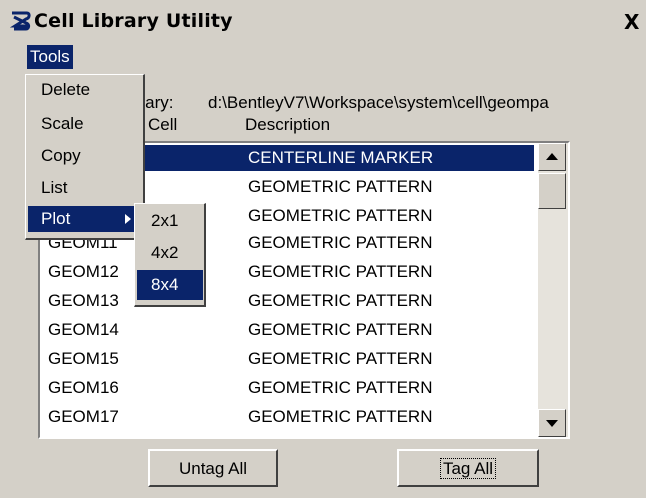  What do you see at coordinates (213, 468) in the screenshot?
I see `untag-all-button: Untag All` at bounding box center [213, 468].